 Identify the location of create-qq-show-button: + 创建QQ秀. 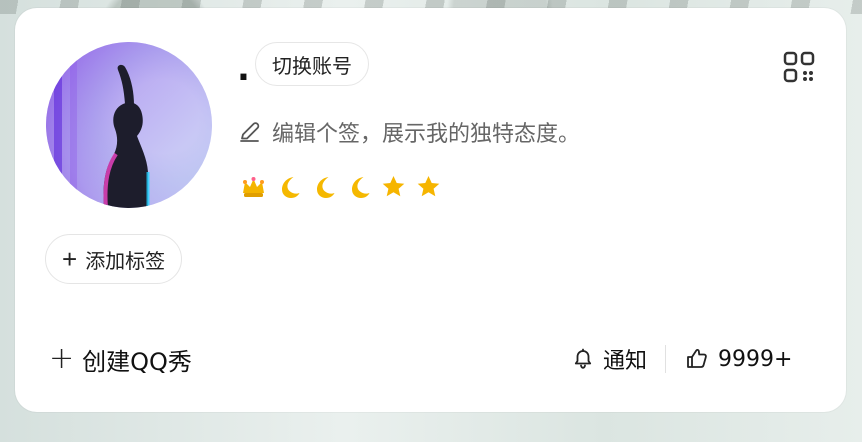
(120, 359).